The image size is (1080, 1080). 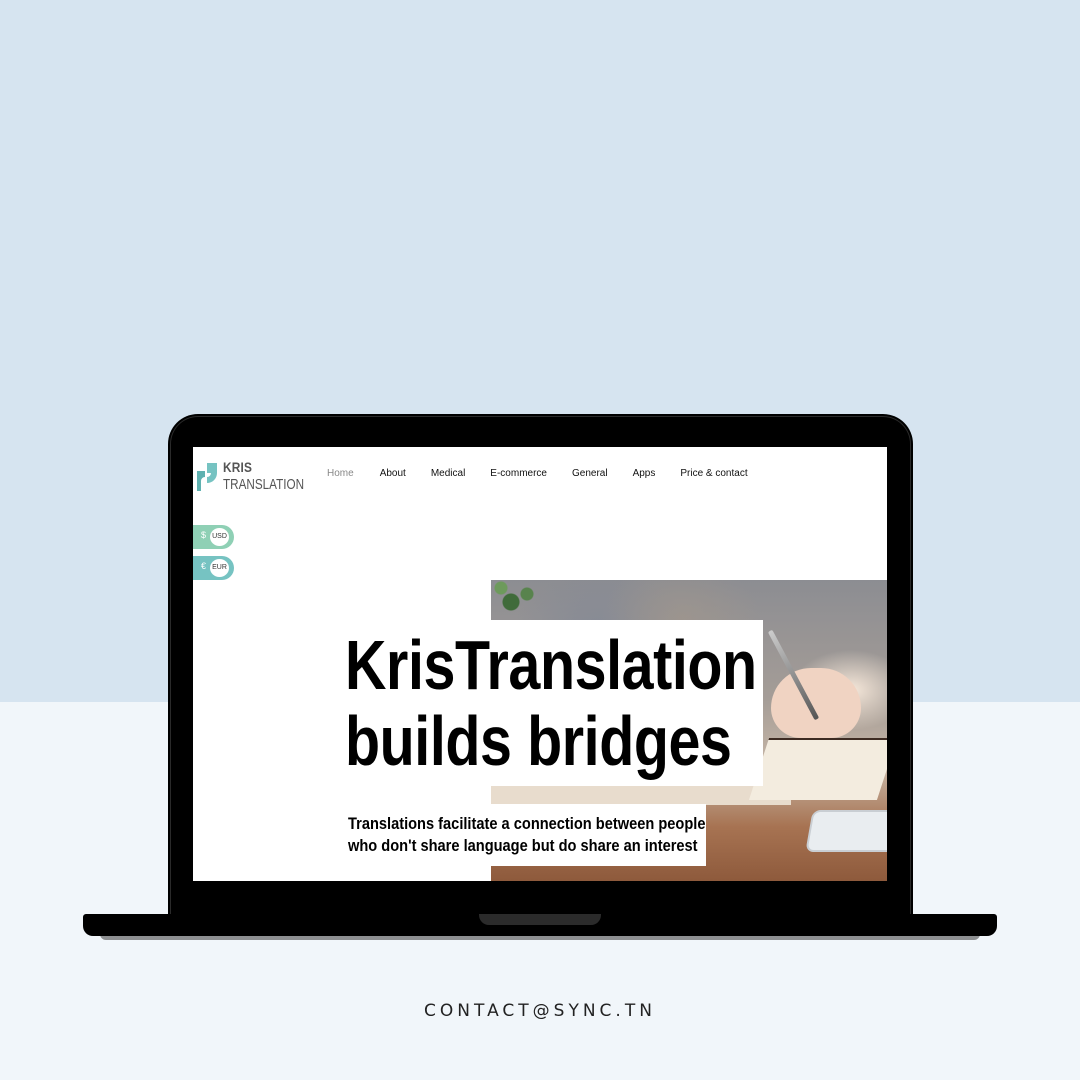 What do you see at coordinates (590, 473) in the screenshot?
I see `nav-general: General` at bounding box center [590, 473].